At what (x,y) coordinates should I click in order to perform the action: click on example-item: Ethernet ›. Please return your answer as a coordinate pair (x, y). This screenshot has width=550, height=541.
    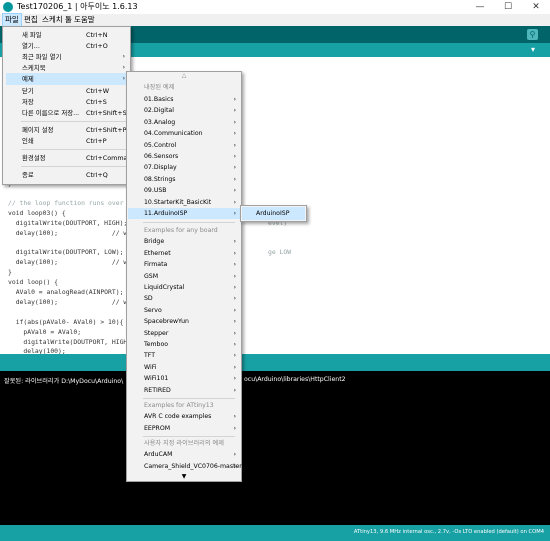
    Looking at the image, I should click on (184, 253).